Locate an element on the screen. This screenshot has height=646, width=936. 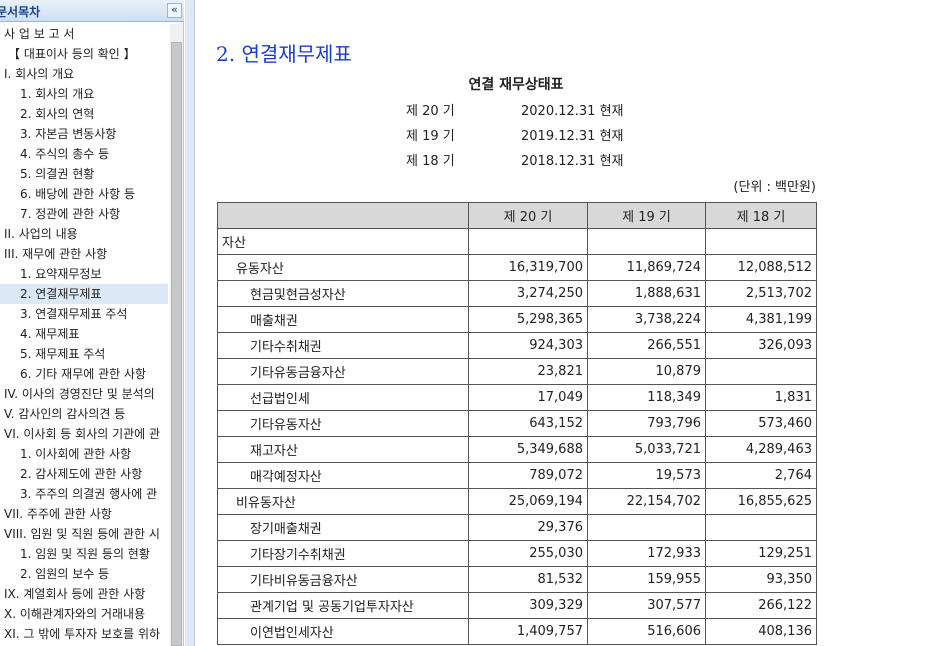
table-row: 자산 is located at coordinates (517, 241).